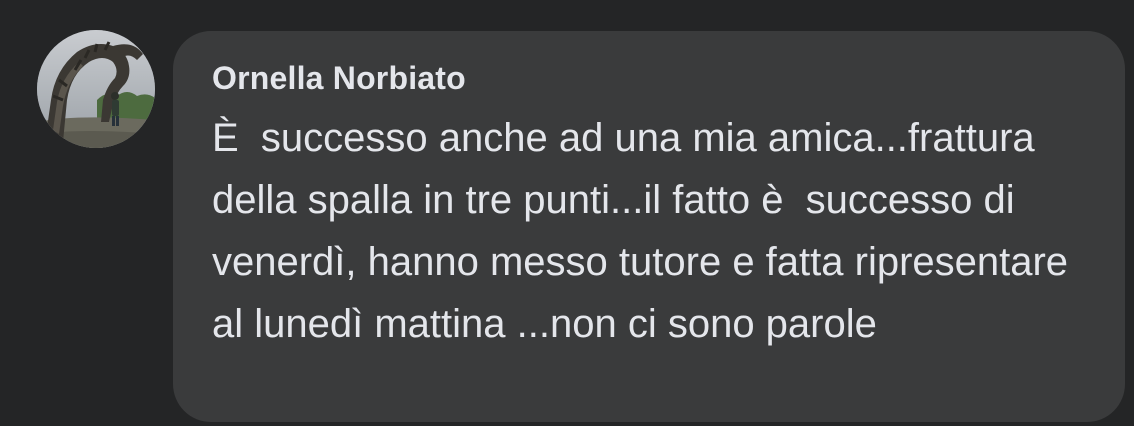 This screenshot has width=1134, height=426. I want to click on avatar-photo, so click(96, 89).